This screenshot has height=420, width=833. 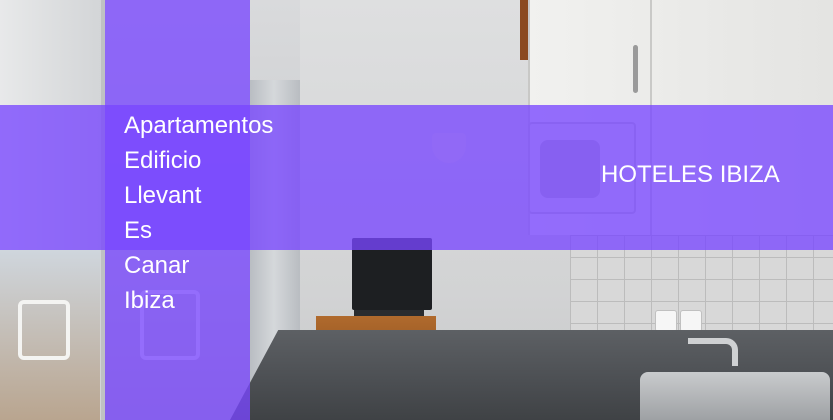 What do you see at coordinates (635, 69) in the screenshot?
I see `cabinet-handle` at bounding box center [635, 69].